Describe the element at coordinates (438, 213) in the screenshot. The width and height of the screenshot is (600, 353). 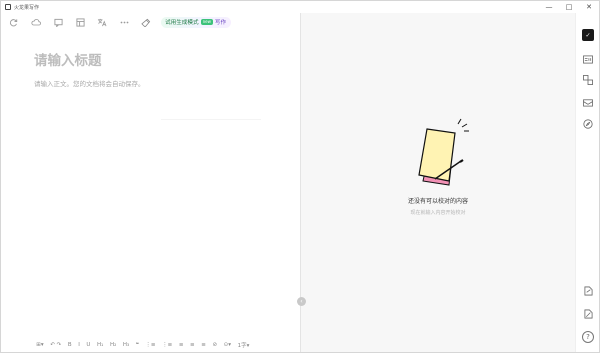
I see `empty-state-subtitle: 现在就输入内容开始校对` at that location.